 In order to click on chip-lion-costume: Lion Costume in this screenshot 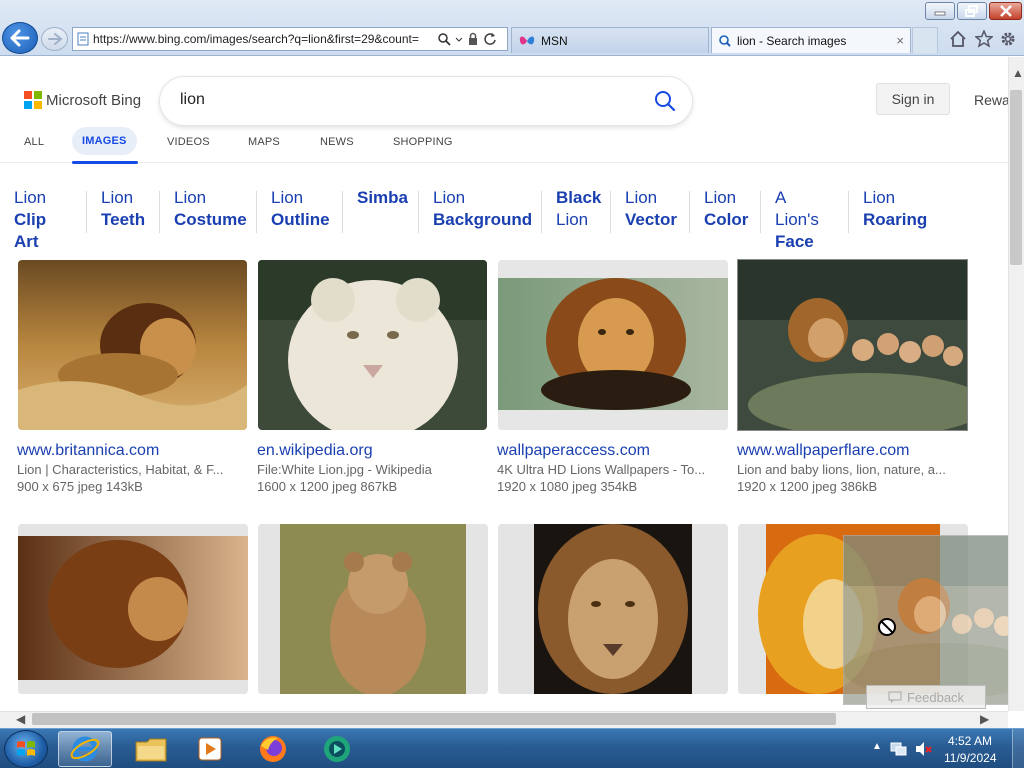, I will do `click(203, 211)`.